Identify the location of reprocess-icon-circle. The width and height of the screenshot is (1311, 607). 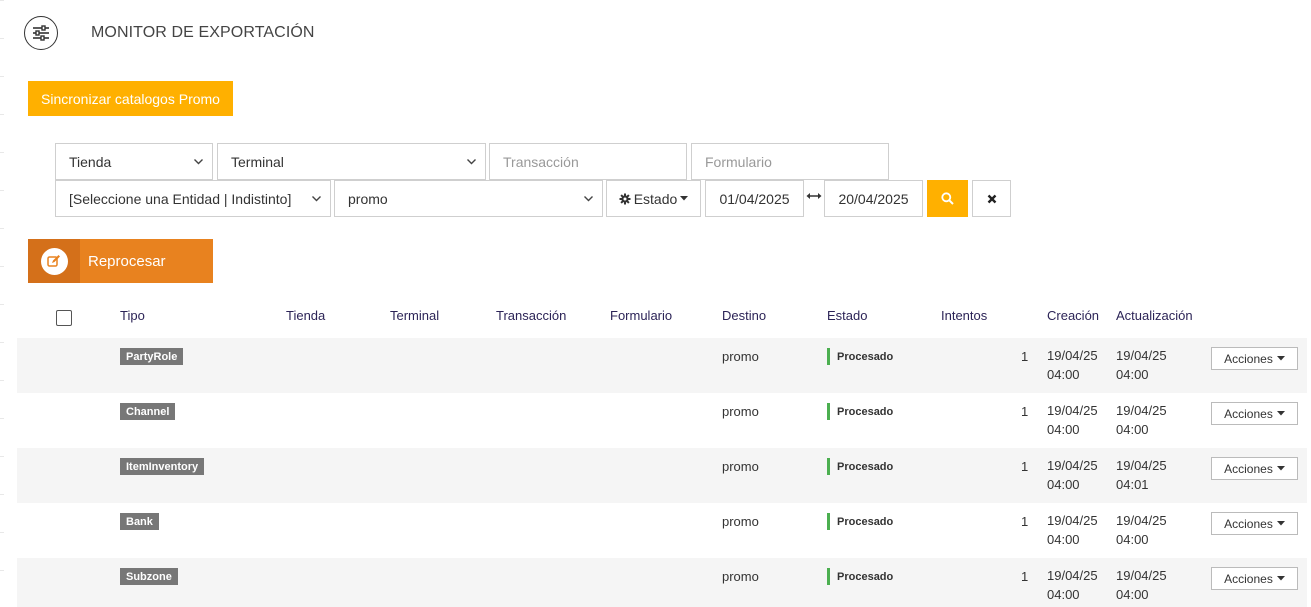
(54, 261).